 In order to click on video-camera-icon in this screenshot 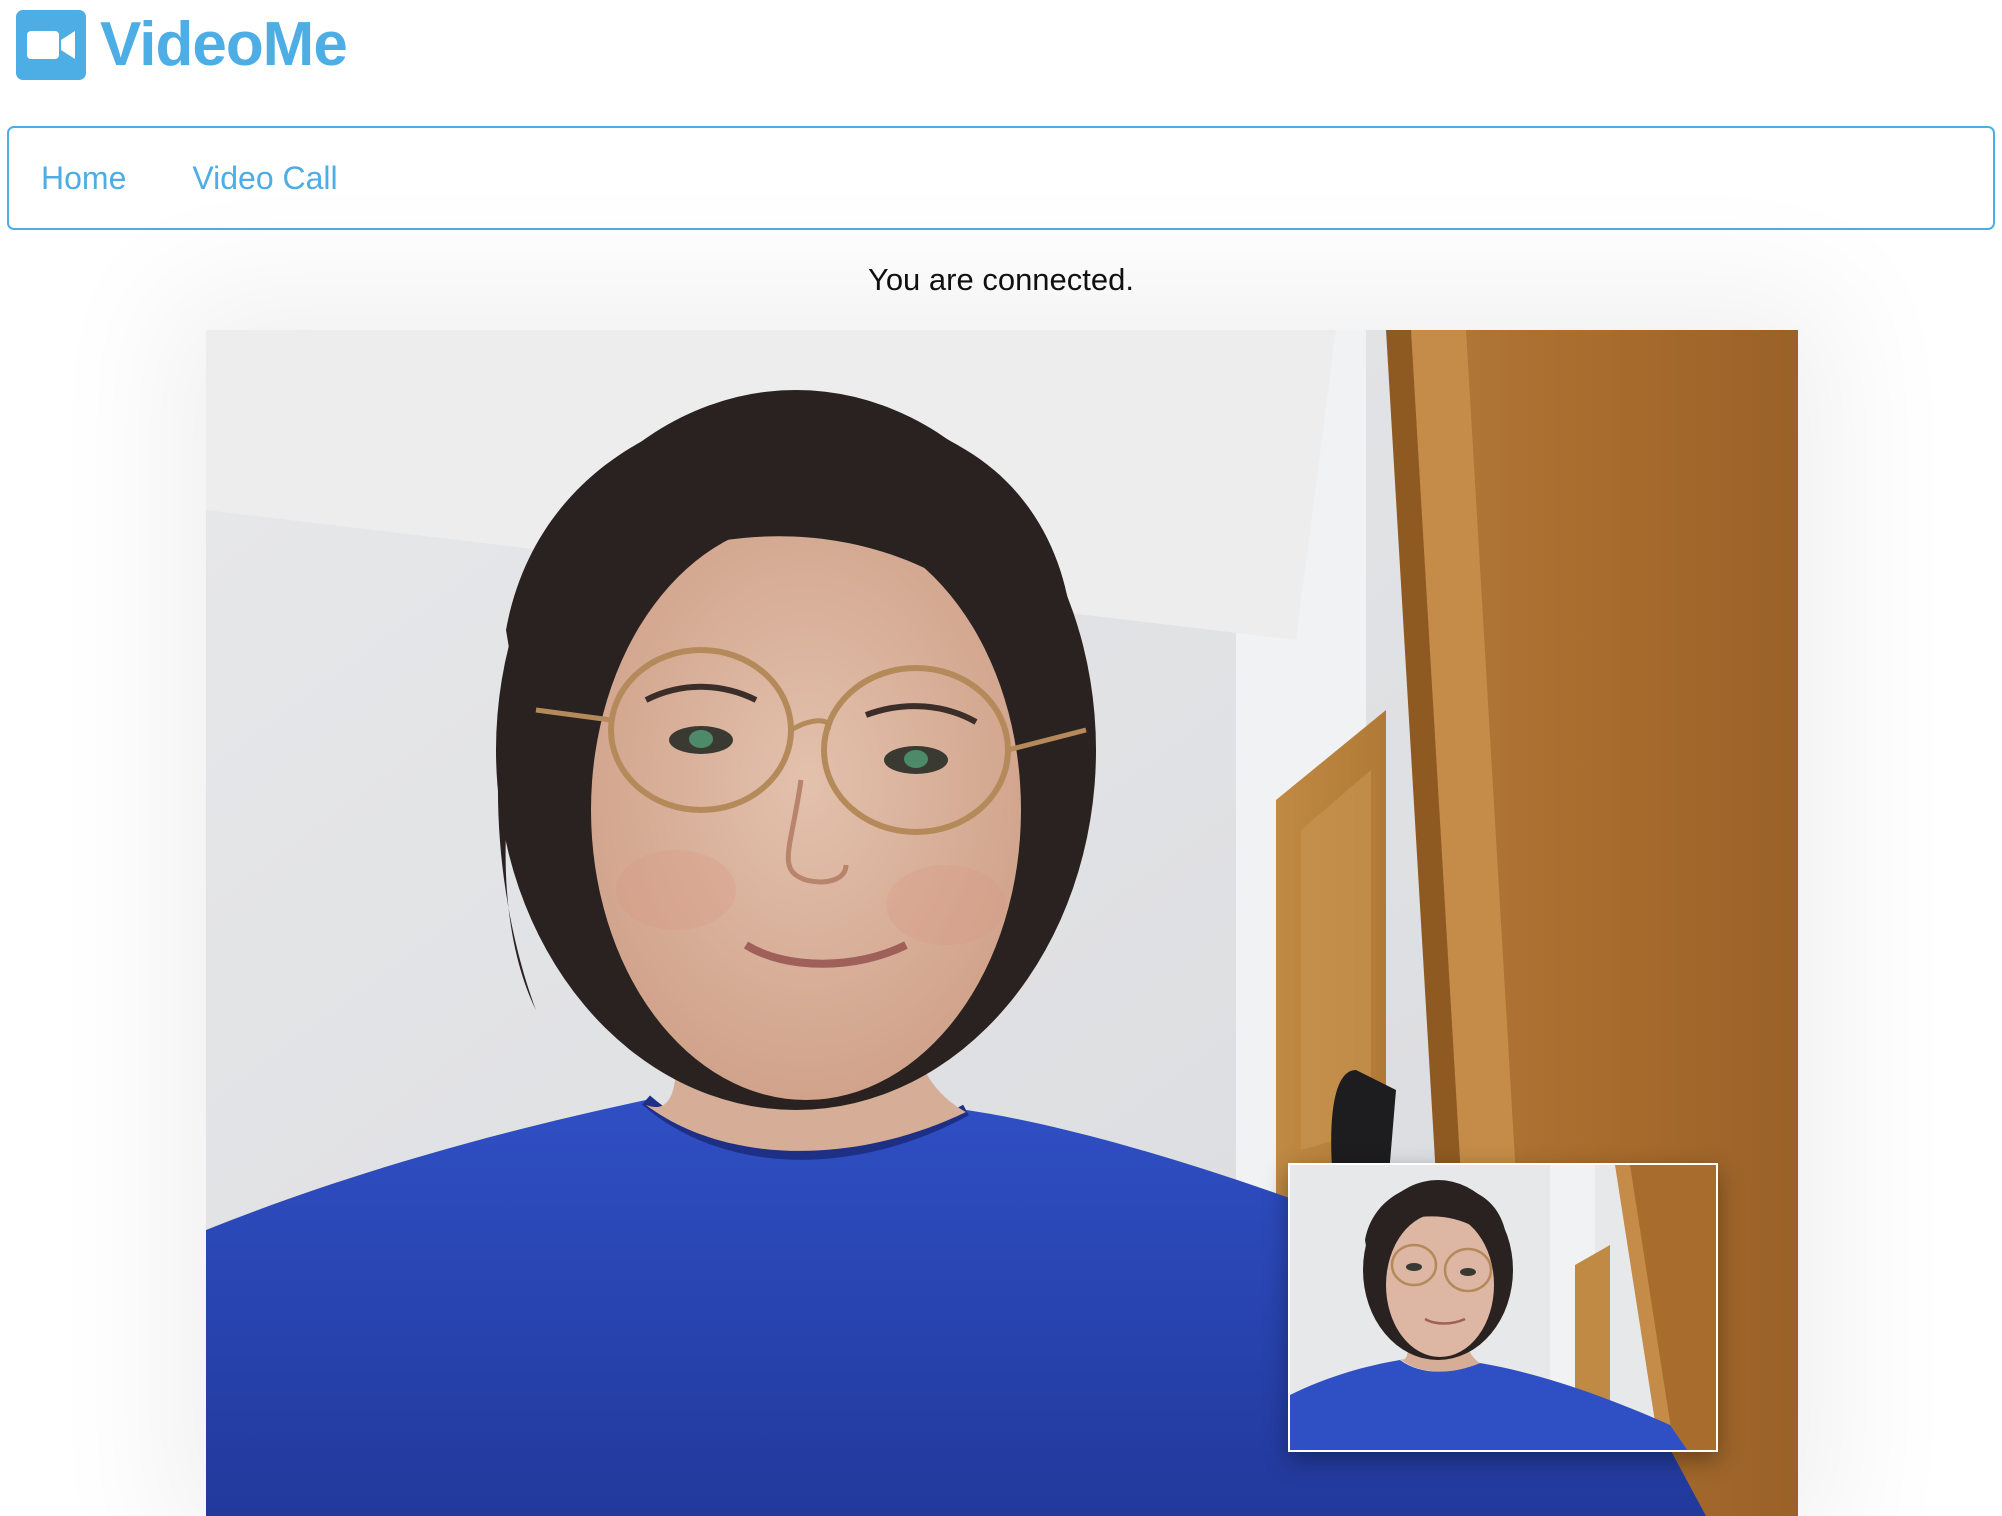, I will do `click(51, 45)`.